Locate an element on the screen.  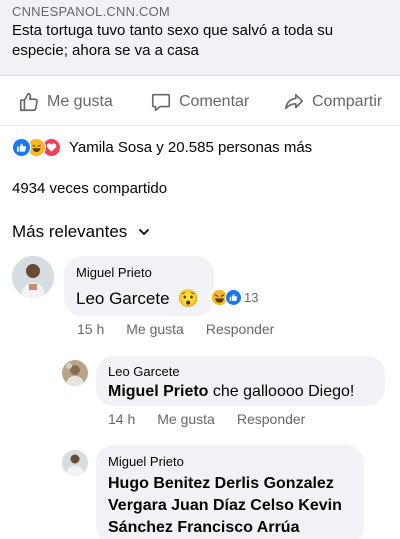
sort-dropdown: Más relevantes is located at coordinates (81, 232).